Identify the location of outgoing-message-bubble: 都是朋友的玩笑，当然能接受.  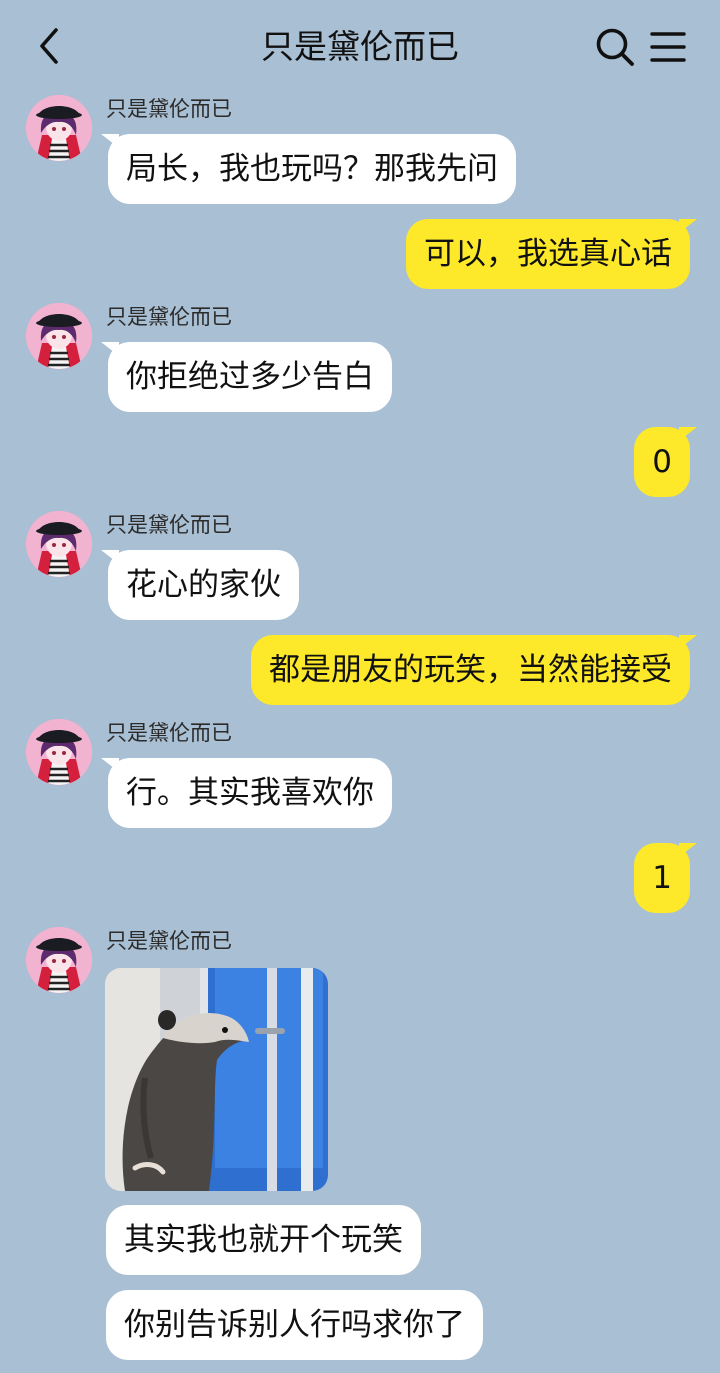
(474, 670).